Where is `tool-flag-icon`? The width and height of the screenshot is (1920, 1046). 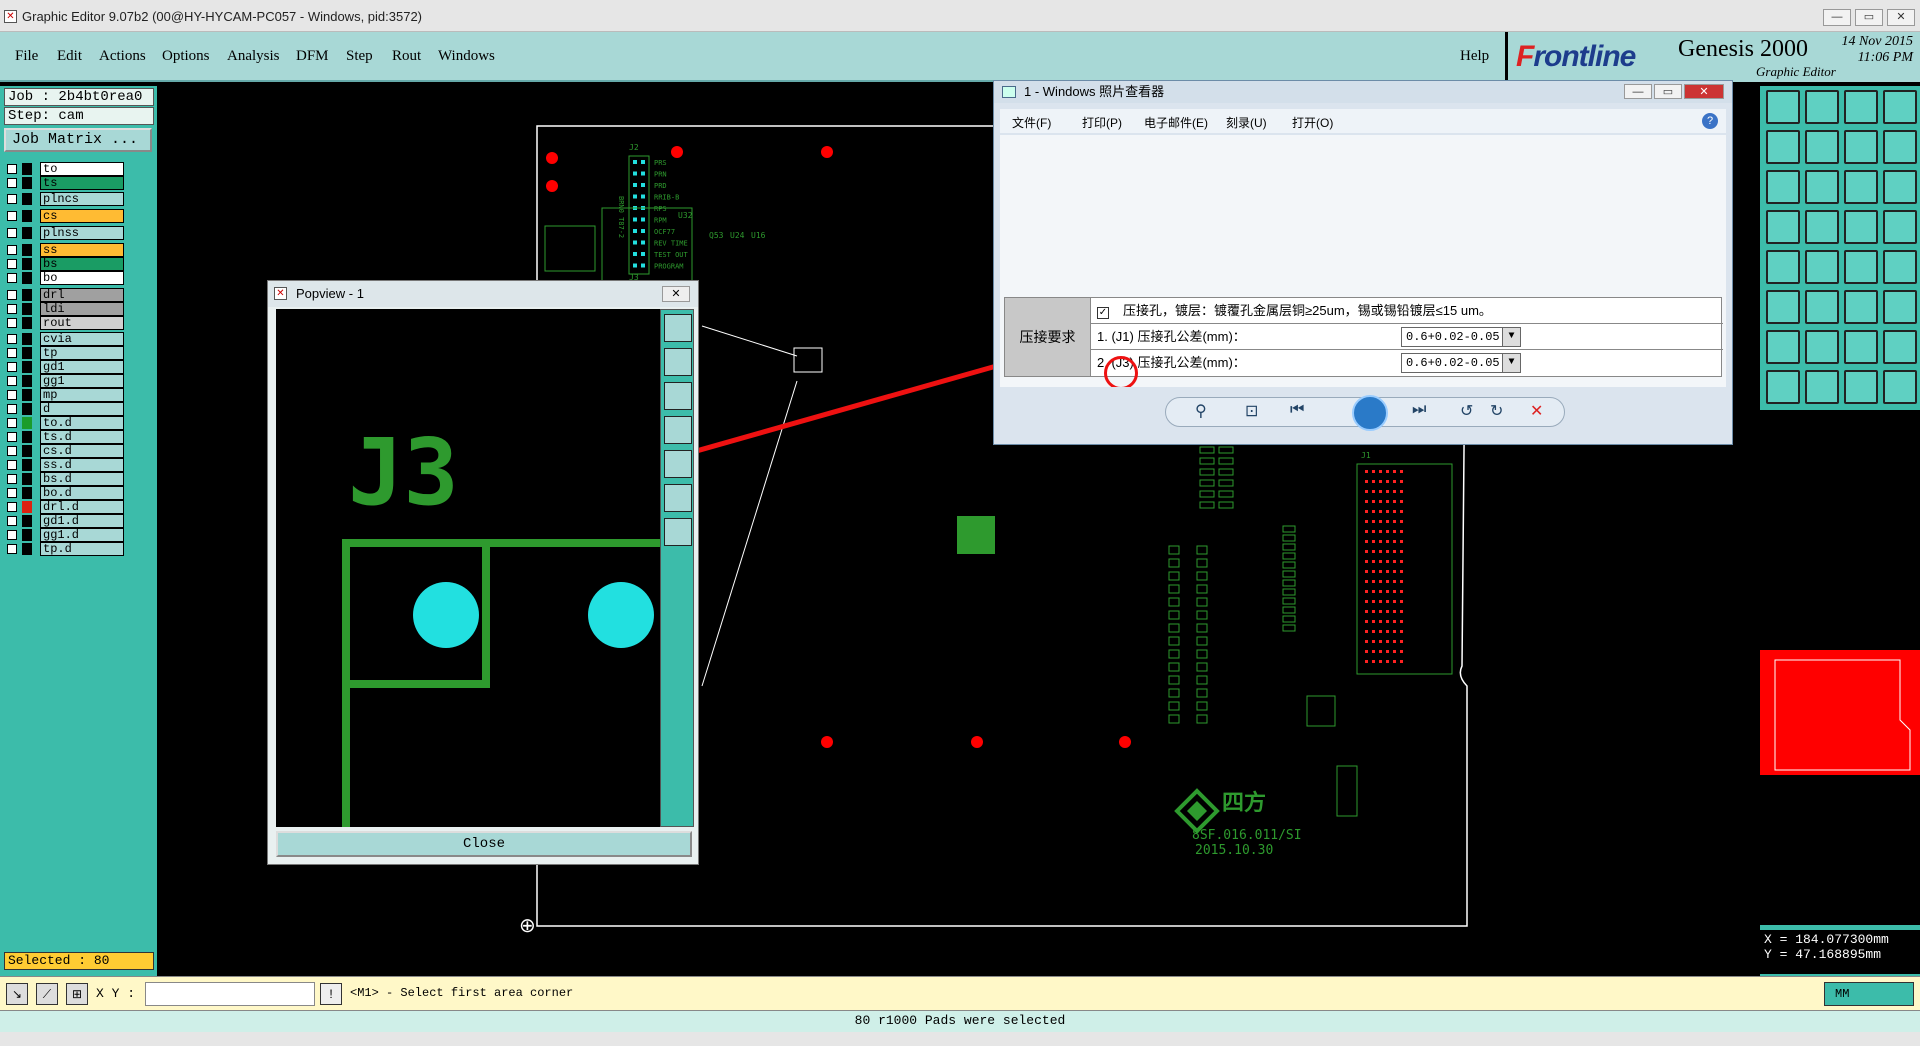
tool-flag-icon is located at coordinates (1900, 387).